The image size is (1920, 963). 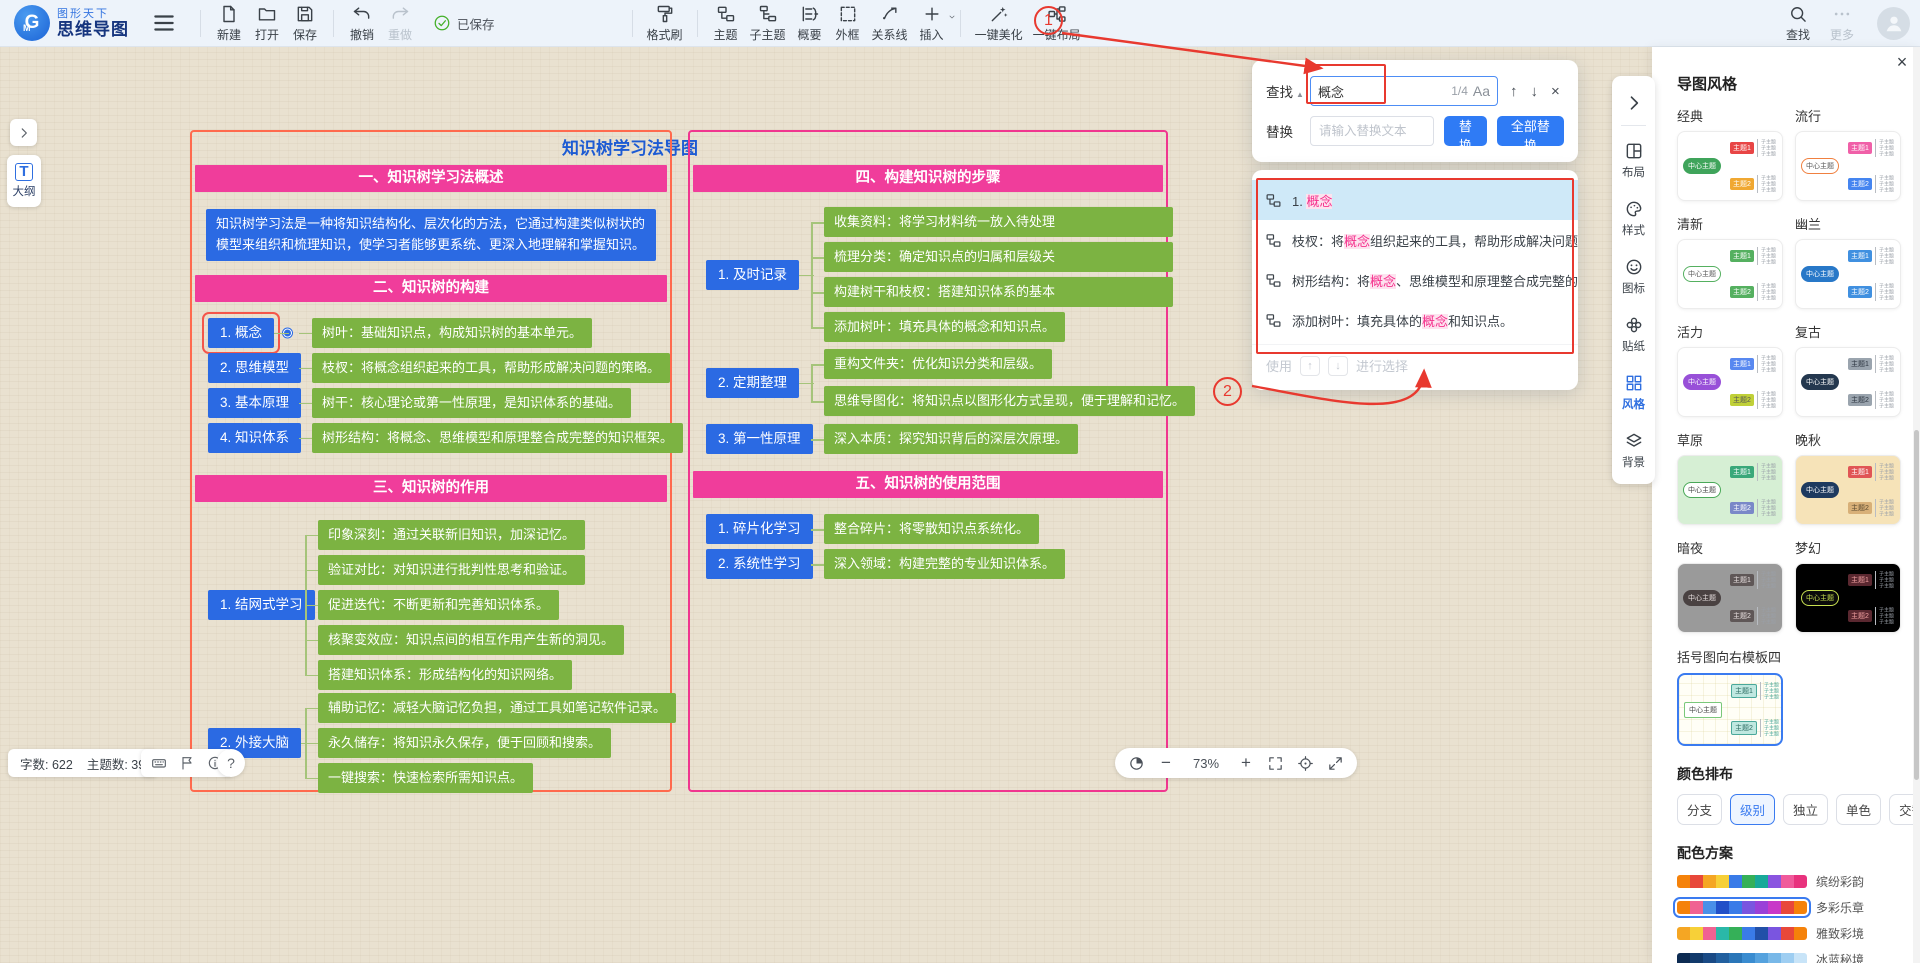 I want to click on toolbar-find-button: 查找, so click(x=1798, y=23).